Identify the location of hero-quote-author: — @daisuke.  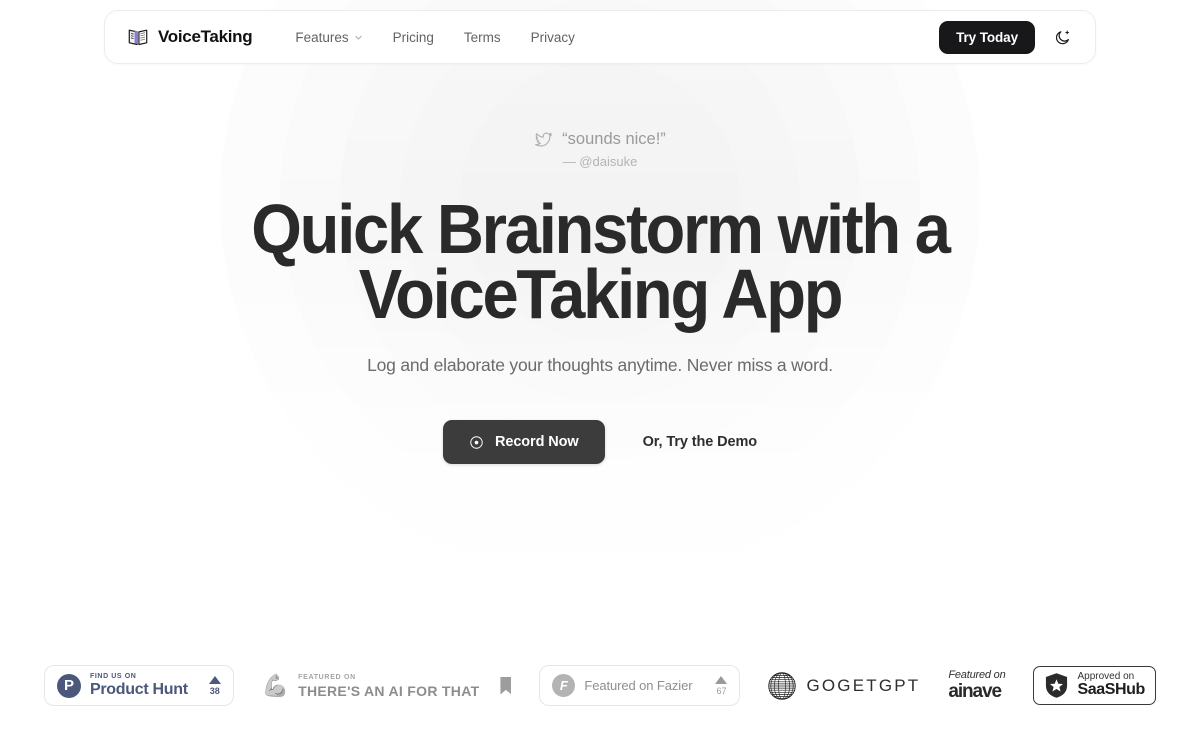
(600, 161).